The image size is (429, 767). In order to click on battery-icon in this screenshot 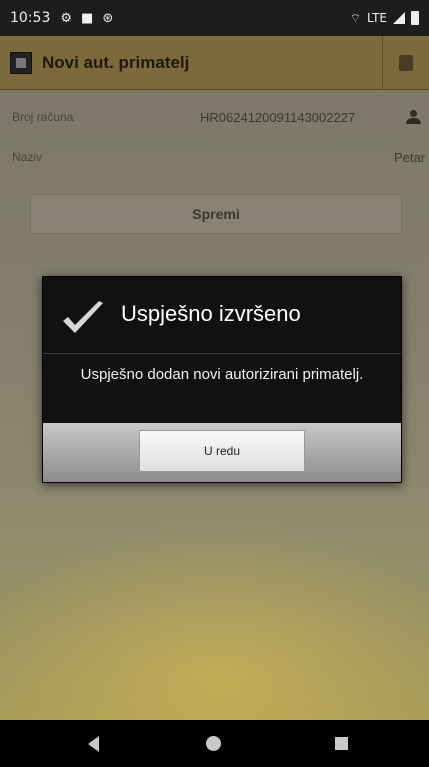, I will do `click(415, 18)`.